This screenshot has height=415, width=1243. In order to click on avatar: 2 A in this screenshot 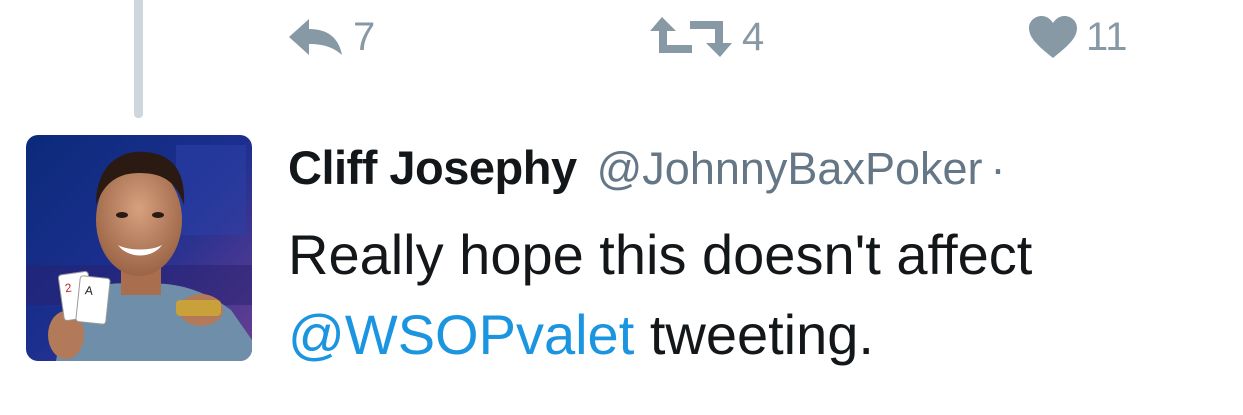, I will do `click(139, 248)`.